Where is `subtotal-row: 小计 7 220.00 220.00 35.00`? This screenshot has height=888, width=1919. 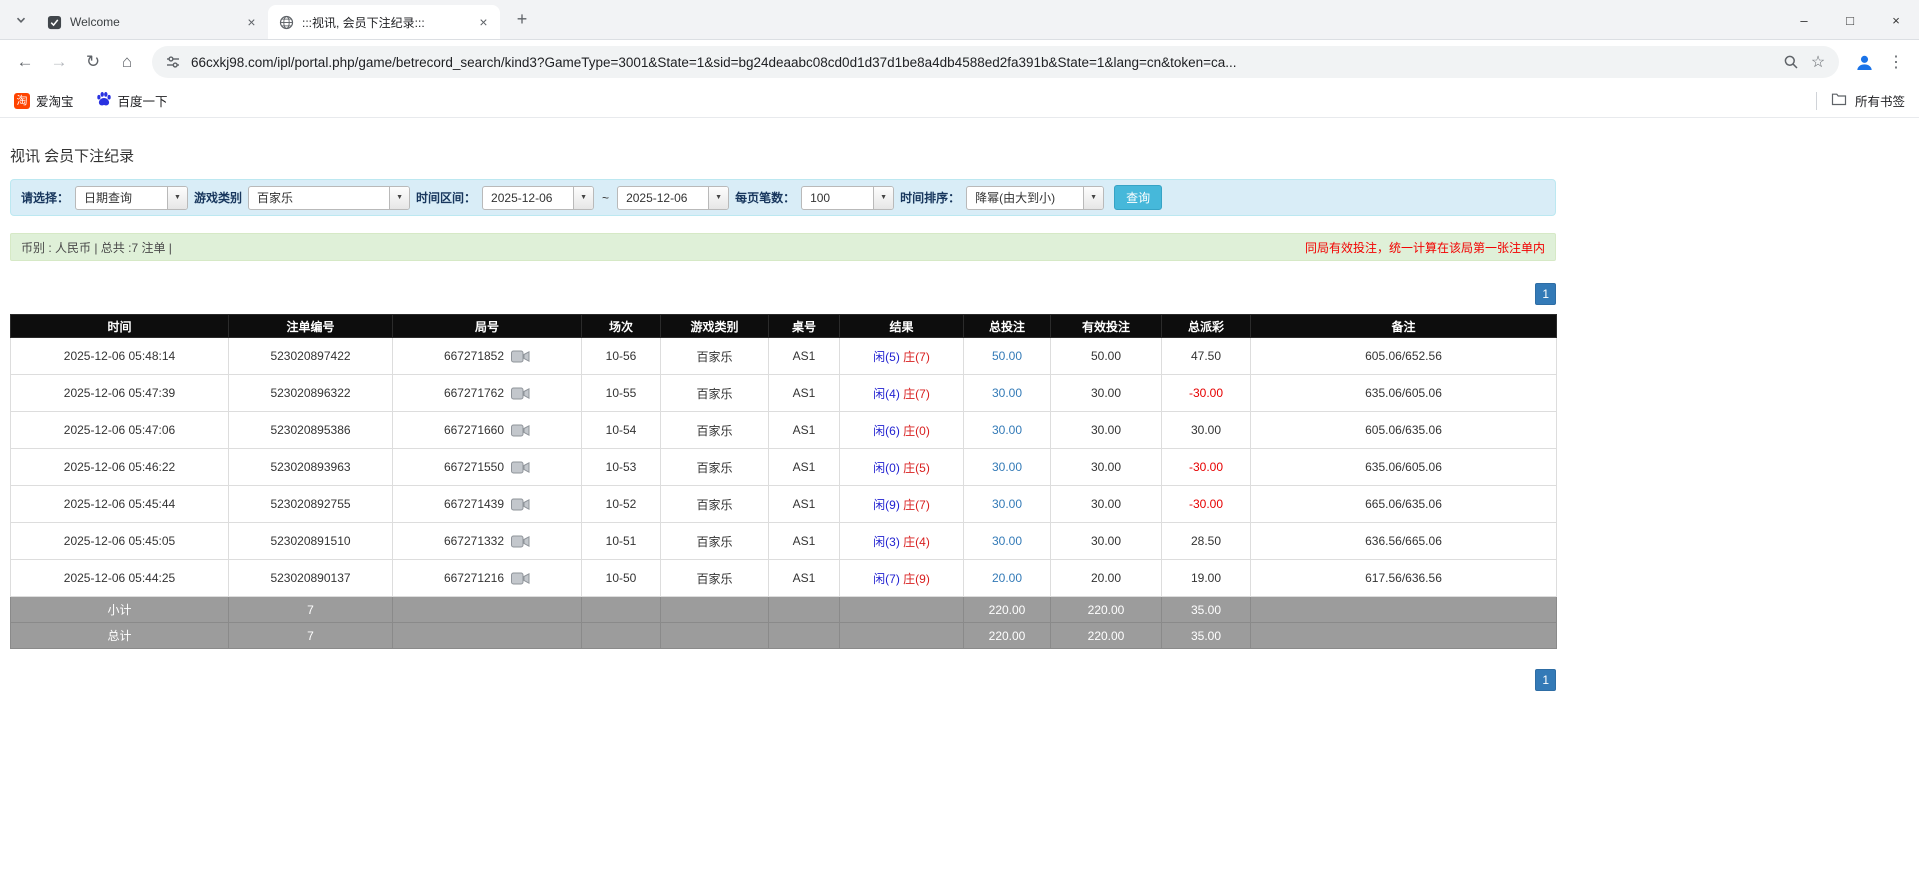 subtotal-row: 小计 7 220.00 220.00 35.00 is located at coordinates (783, 609).